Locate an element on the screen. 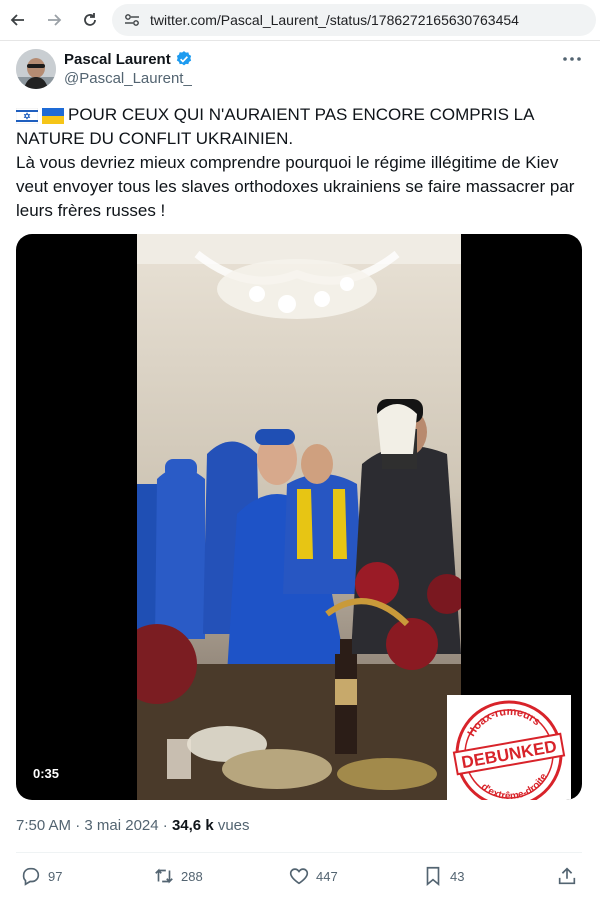 The image size is (600, 906). author-name: Pascal Laurent is located at coordinates (128, 59).